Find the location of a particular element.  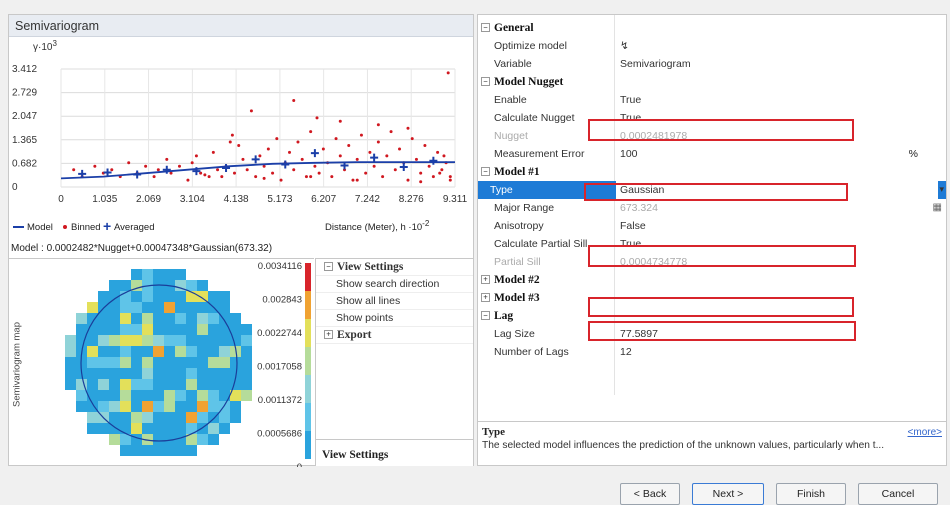

cancel-button: Cancel is located at coordinates (898, 494).